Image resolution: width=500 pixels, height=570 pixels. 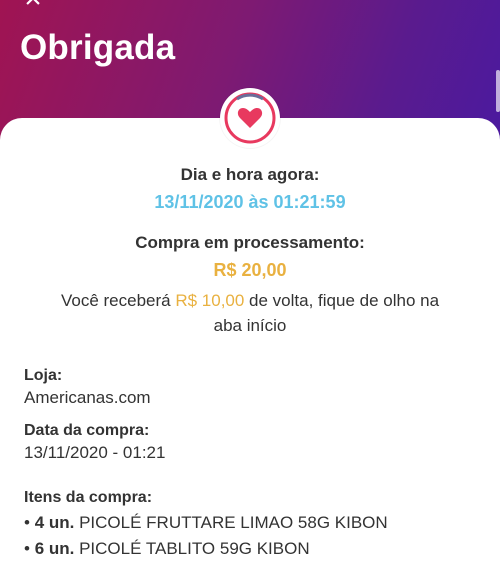 I want to click on heart-badge, so click(x=250, y=118).